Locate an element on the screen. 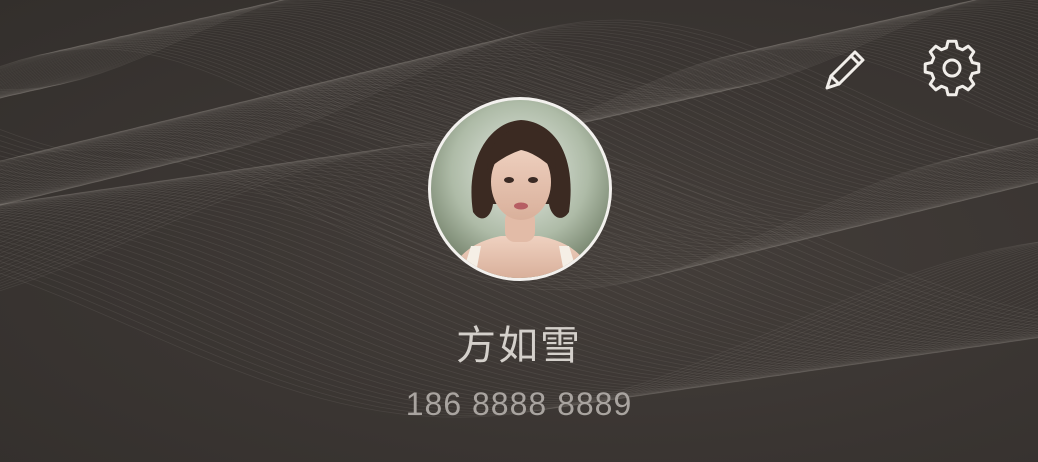 This screenshot has height=462, width=1038. edit-profile-button is located at coordinates (845, 68).